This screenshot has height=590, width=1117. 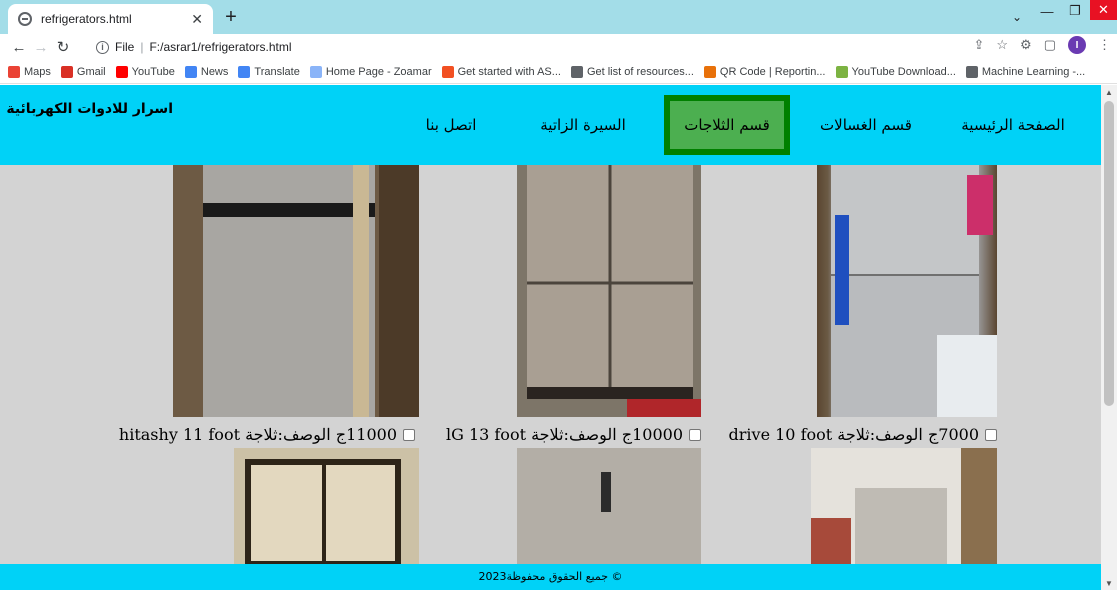 I want to click on profile-avatar: I, so click(x=1077, y=45).